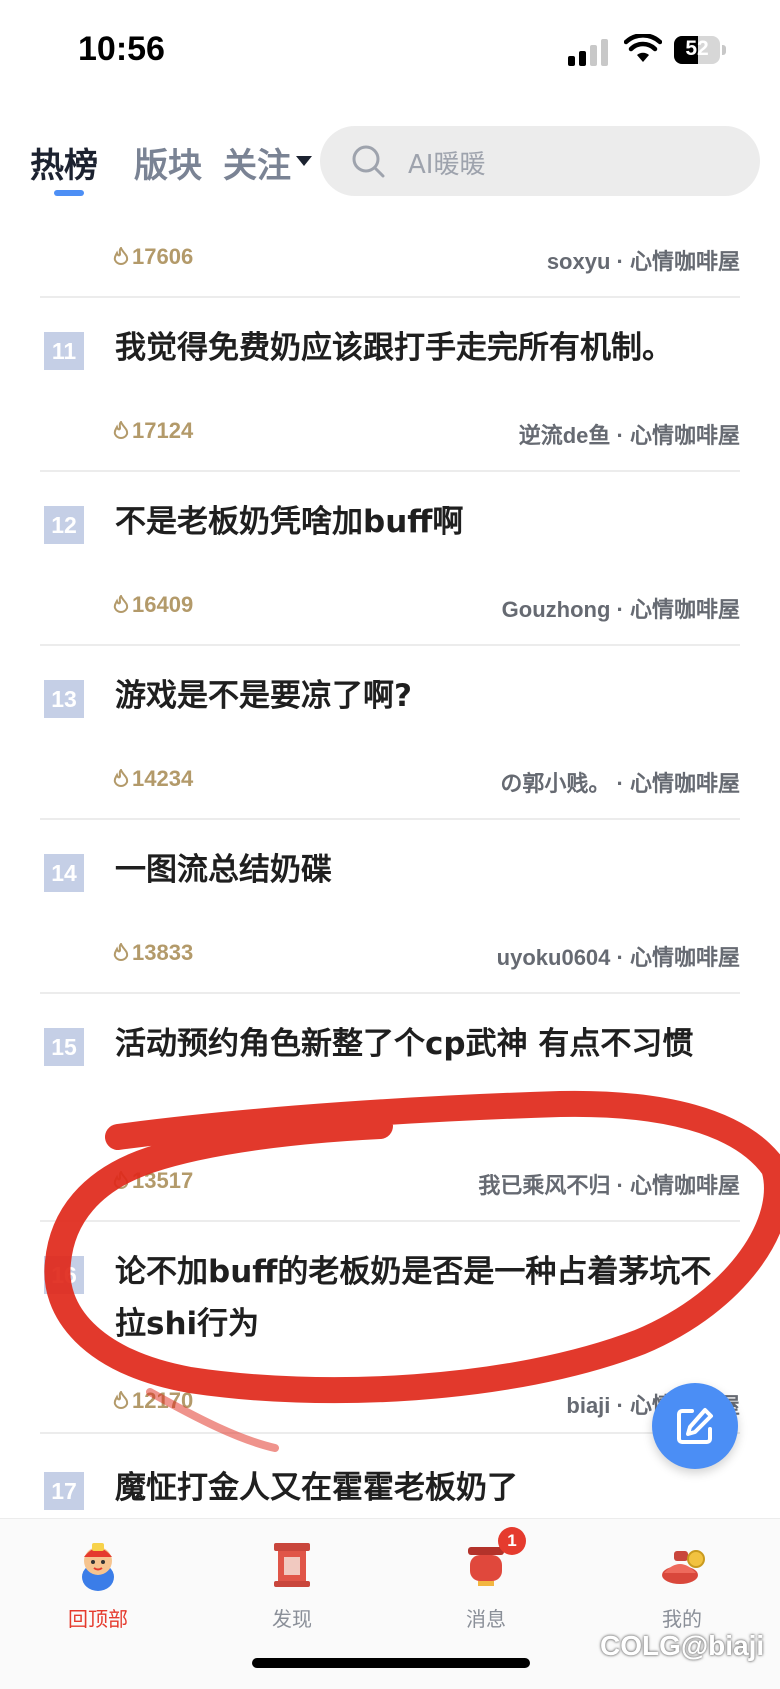 The image size is (780, 1689). I want to click on post-title: 不是老板奶凭啥加buff啊, so click(427, 522).